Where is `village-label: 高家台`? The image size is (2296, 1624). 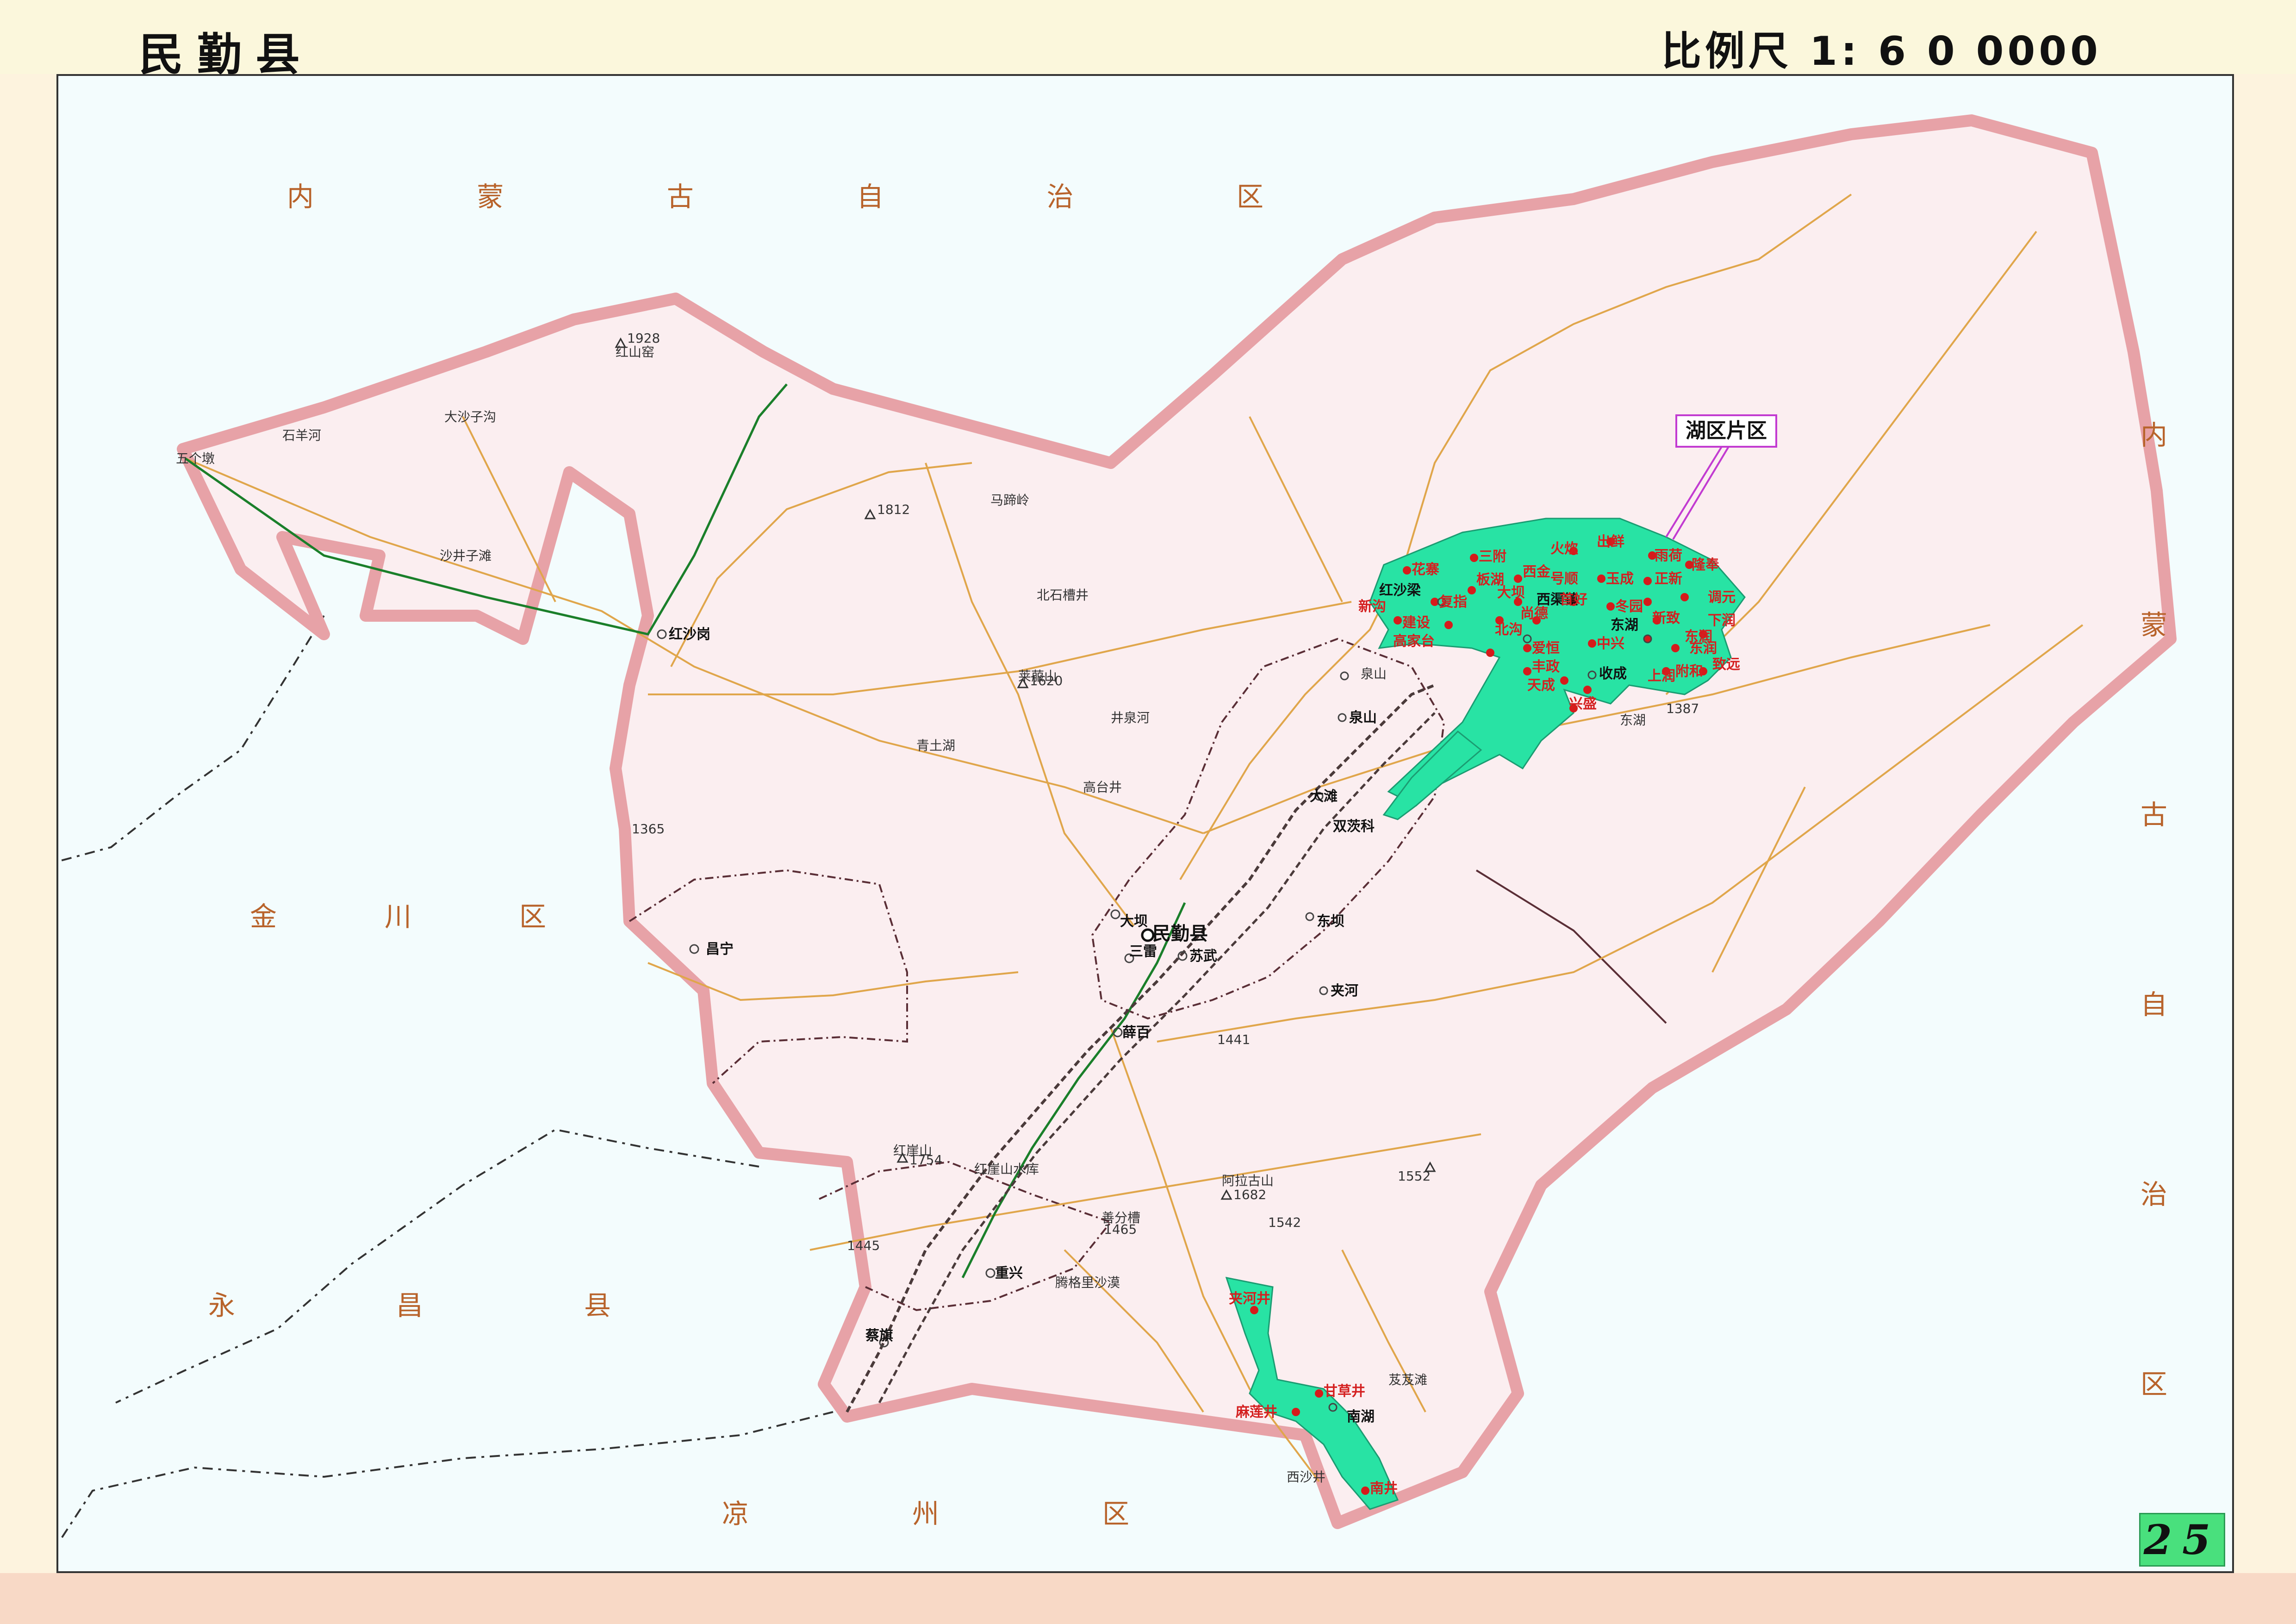 village-label: 高家台 is located at coordinates (1414, 641).